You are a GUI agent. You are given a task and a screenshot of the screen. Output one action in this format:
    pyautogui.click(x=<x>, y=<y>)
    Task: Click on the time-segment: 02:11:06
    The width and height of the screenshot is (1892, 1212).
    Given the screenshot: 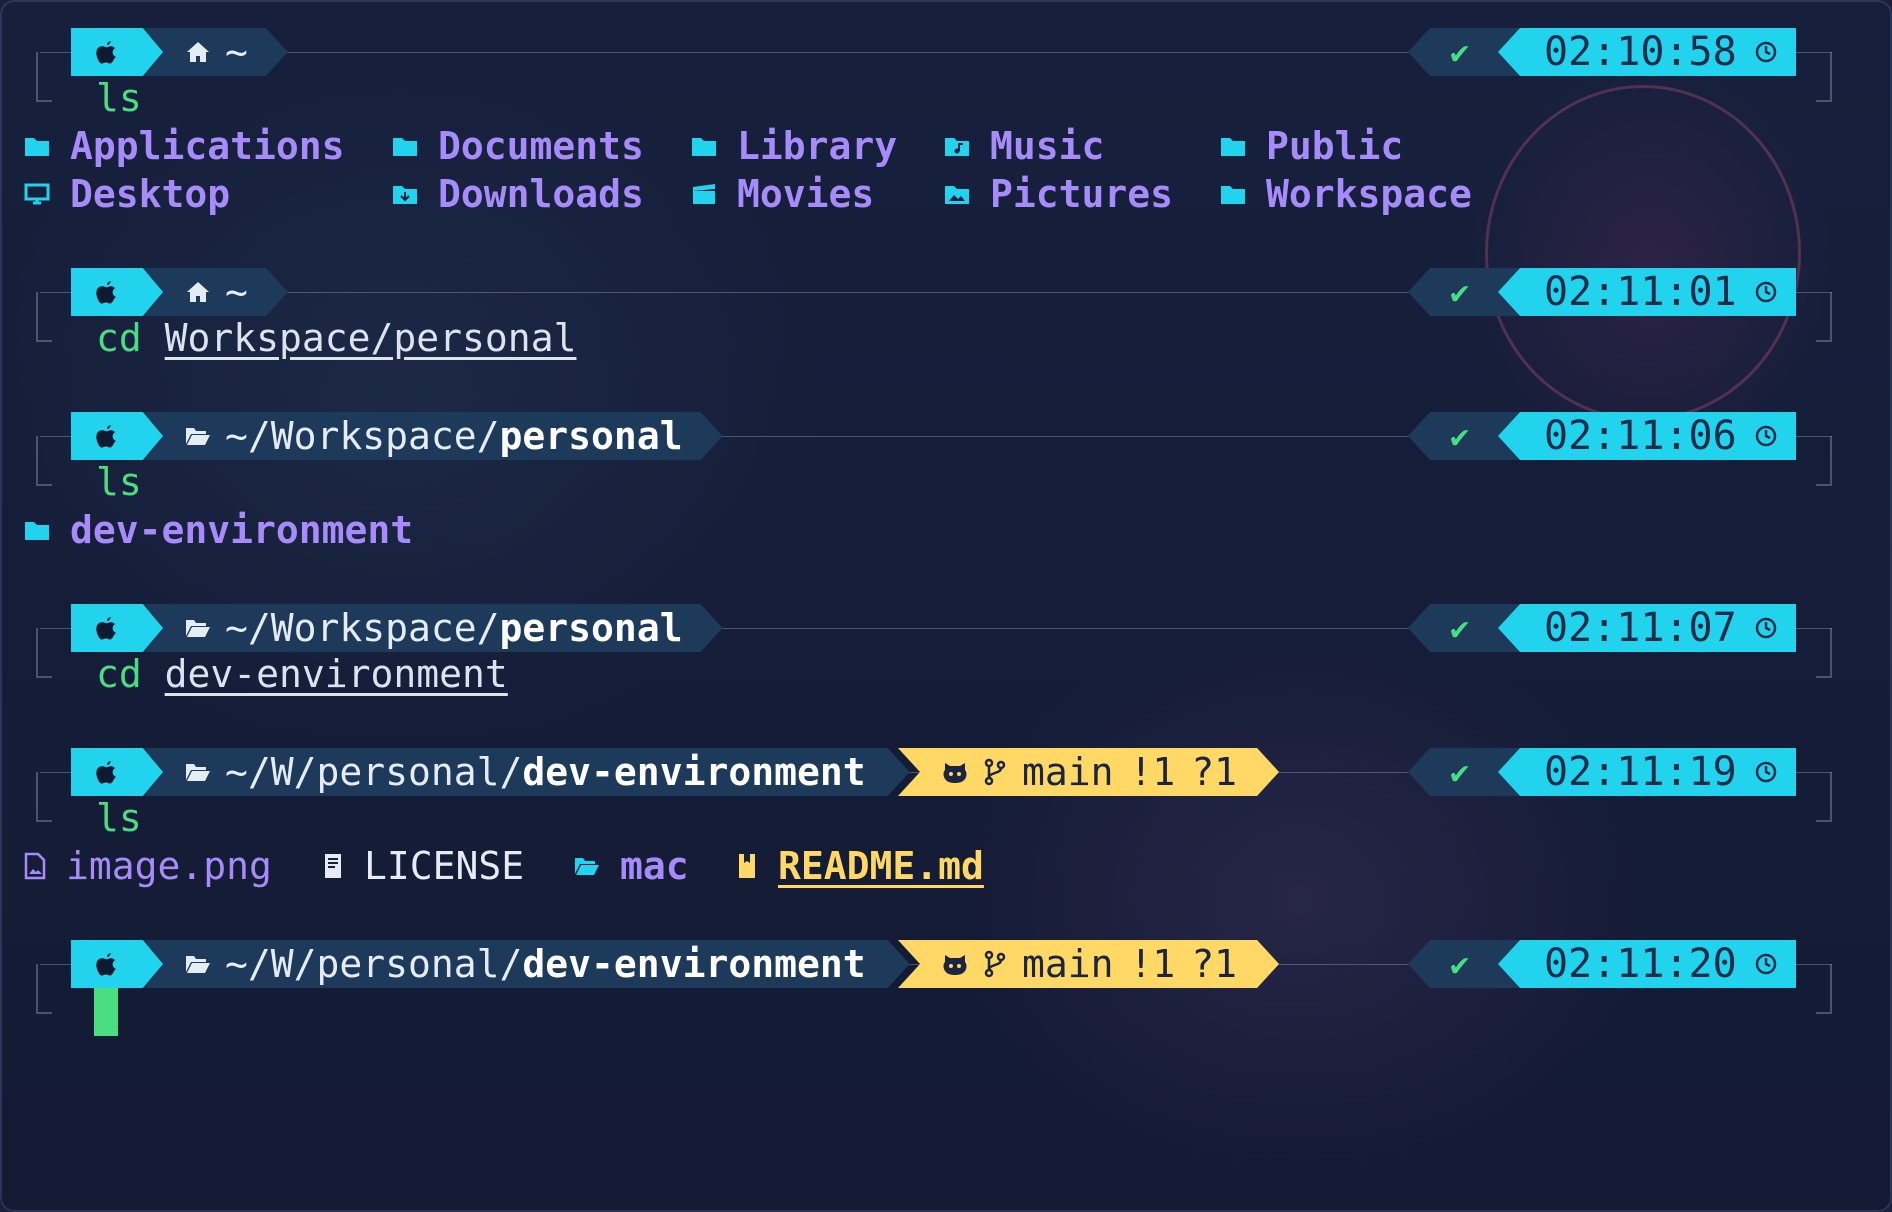 What is the action you would take?
    pyautogui.click(x=1647, y=436)
    